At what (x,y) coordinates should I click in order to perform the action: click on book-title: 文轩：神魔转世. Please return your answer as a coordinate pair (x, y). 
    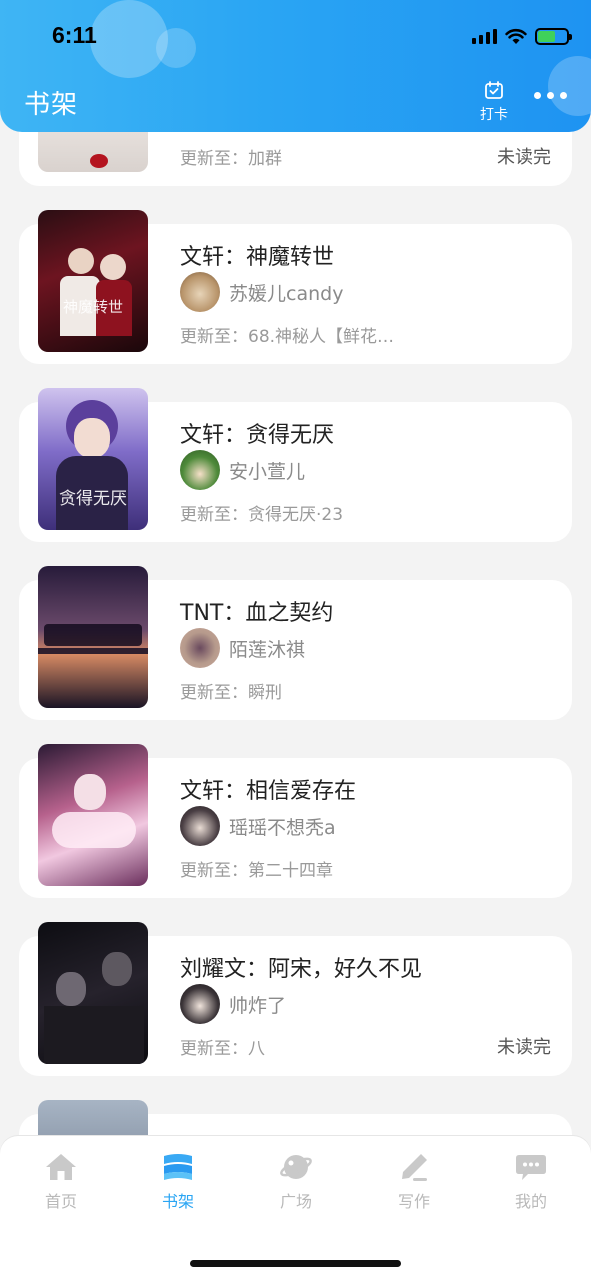
    Looking at the image, I should click on (257, 257).